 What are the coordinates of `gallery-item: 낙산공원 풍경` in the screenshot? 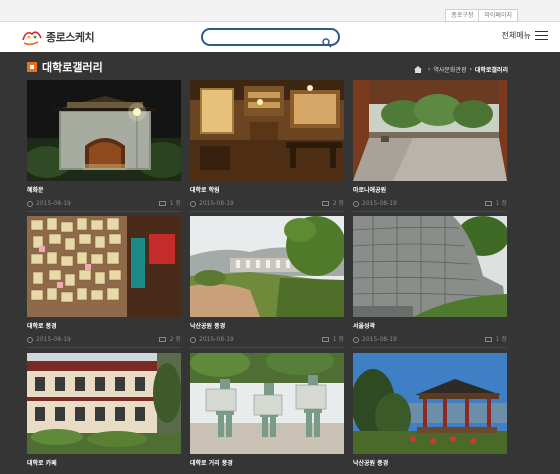 It's located at (430, 410).